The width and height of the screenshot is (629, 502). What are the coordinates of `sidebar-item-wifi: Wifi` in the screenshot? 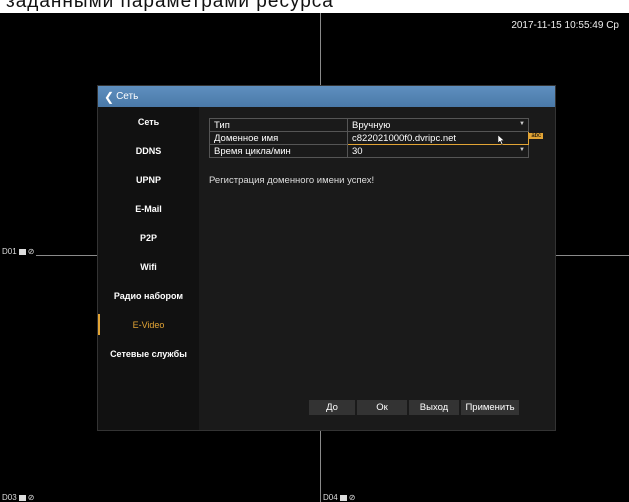 It's located at (148, 266).